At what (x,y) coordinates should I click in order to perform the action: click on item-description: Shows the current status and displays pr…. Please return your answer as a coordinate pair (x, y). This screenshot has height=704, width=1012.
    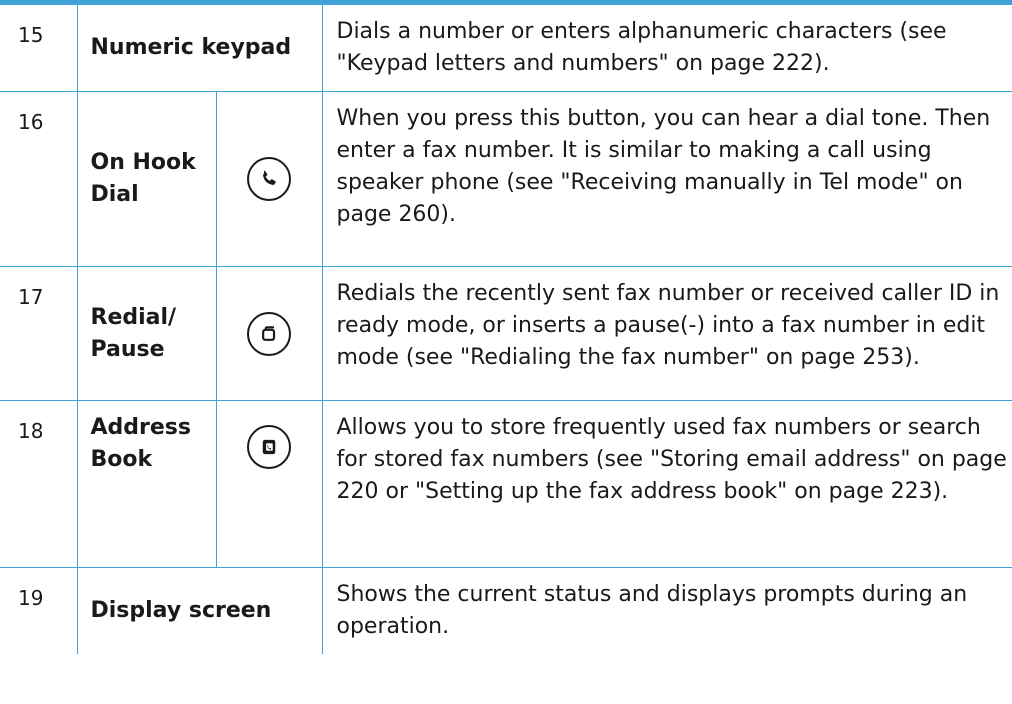
    Looking at the image, I should click on (652, 610).